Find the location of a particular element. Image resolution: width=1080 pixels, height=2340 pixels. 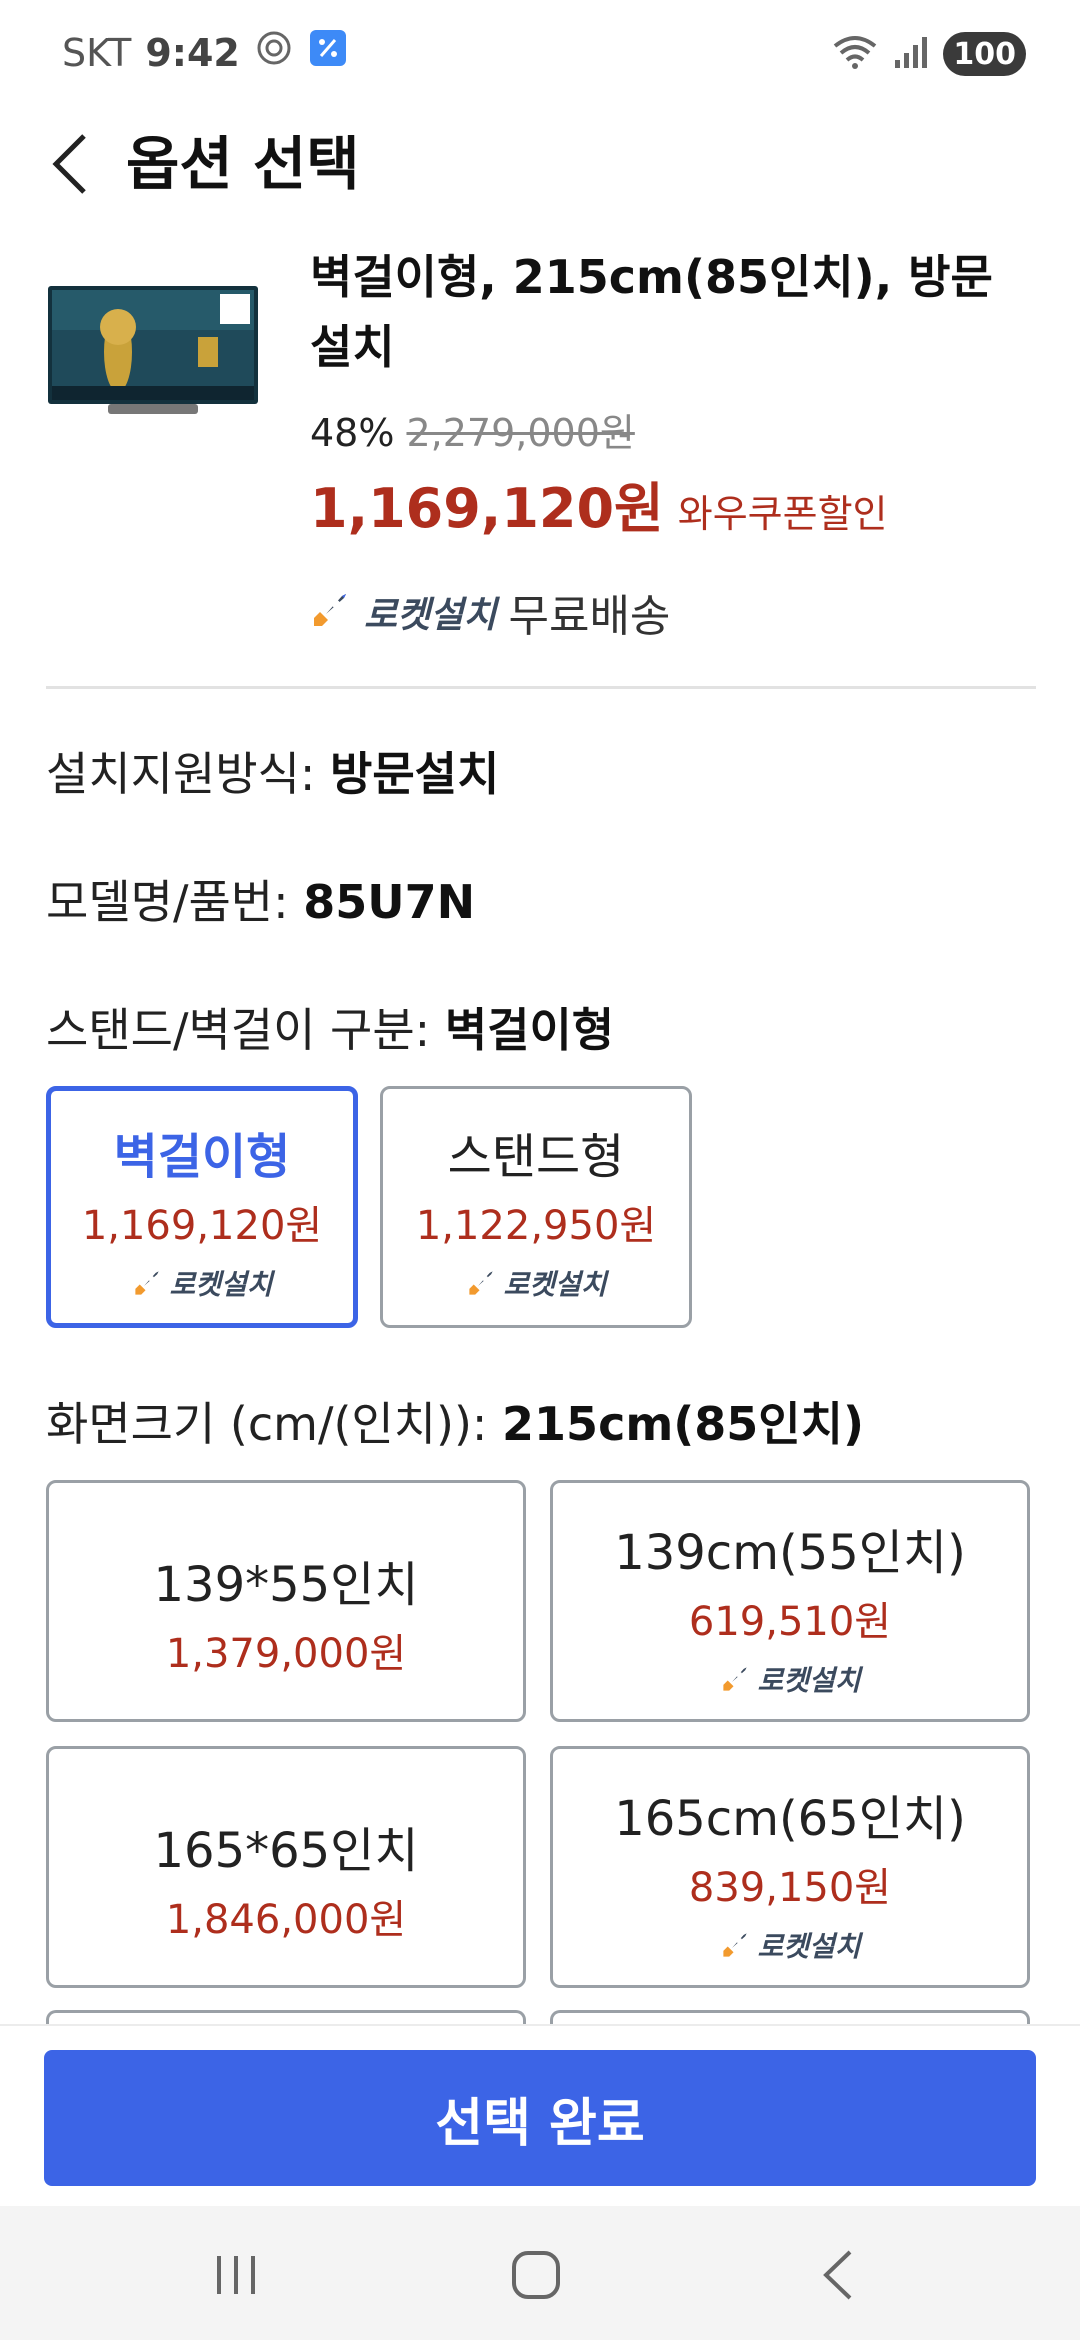

wifi-icon is located at coordinates (855, 54).